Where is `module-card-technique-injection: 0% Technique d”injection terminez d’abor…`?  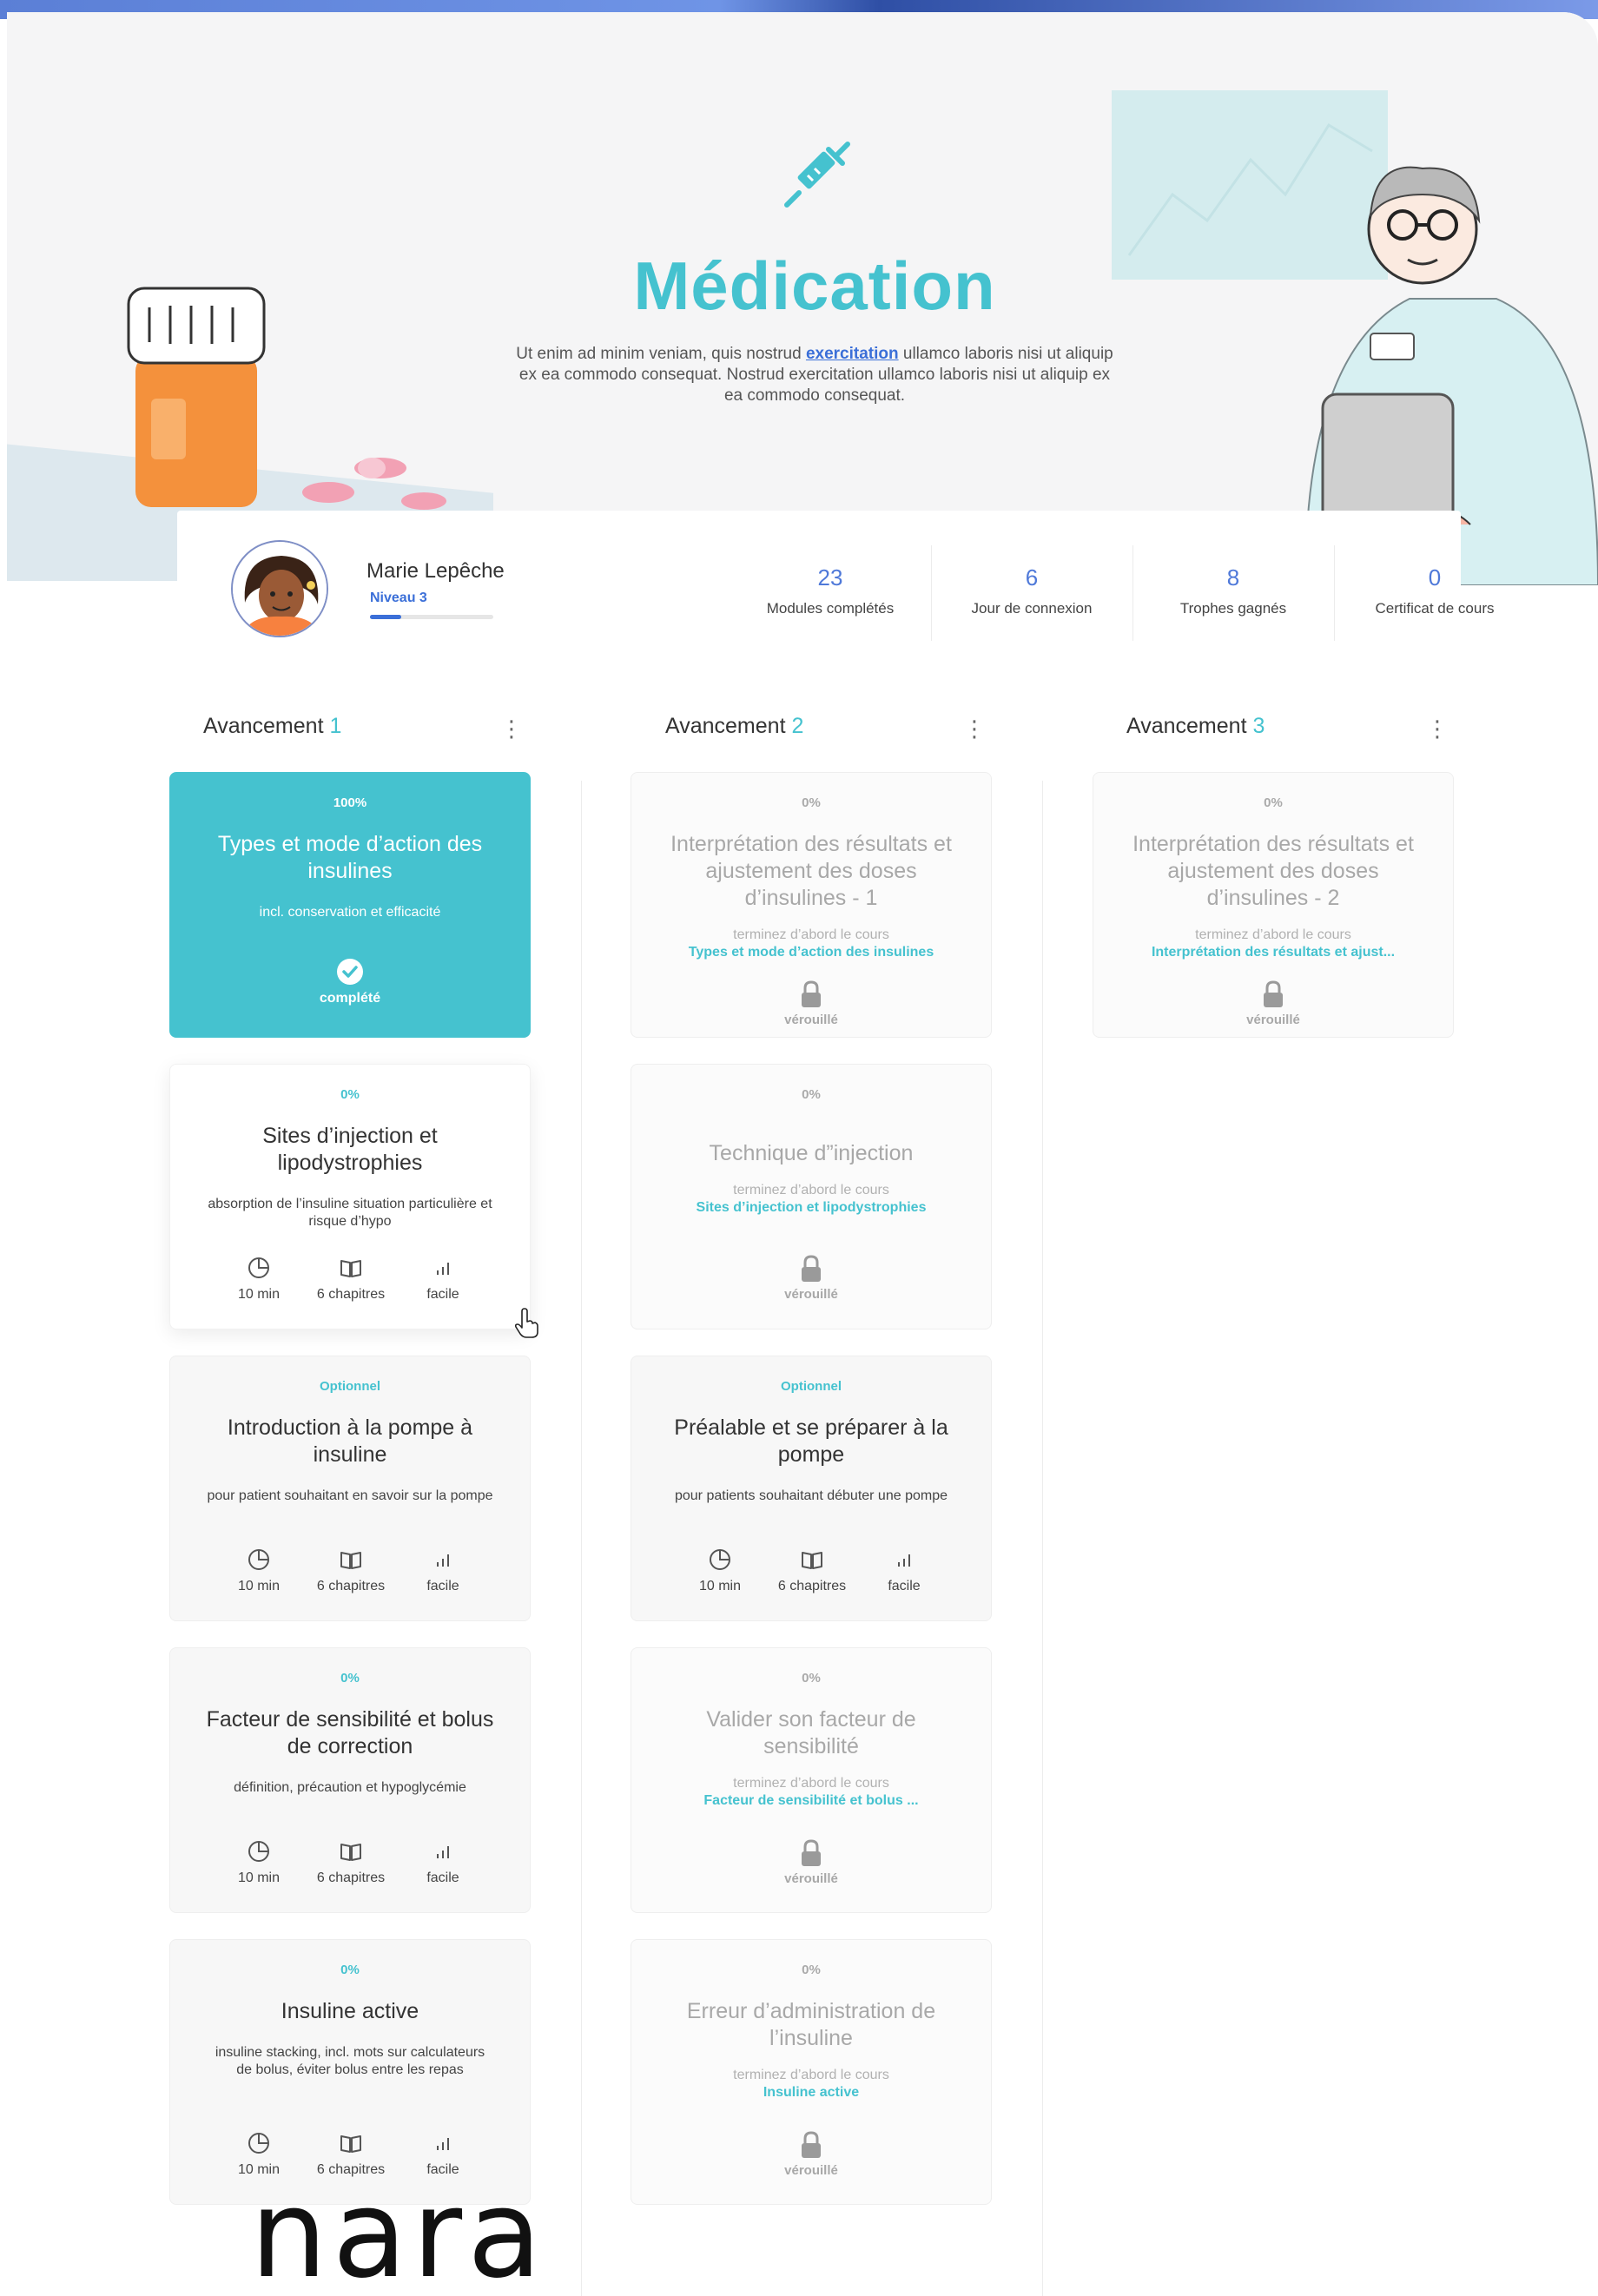
module-card-technique-injection: 0% Technique d”injection terminez d’abor… is located at coordinates (811, 1196).